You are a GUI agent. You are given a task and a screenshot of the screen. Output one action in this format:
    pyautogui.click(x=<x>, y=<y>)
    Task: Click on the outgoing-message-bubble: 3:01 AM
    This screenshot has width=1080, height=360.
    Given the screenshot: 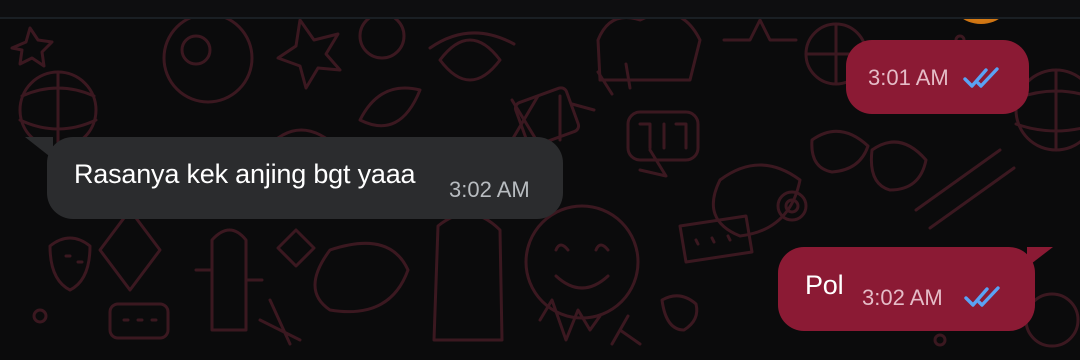 What is the action you would take?
    pyautogui.click(x=937, y=77)
    